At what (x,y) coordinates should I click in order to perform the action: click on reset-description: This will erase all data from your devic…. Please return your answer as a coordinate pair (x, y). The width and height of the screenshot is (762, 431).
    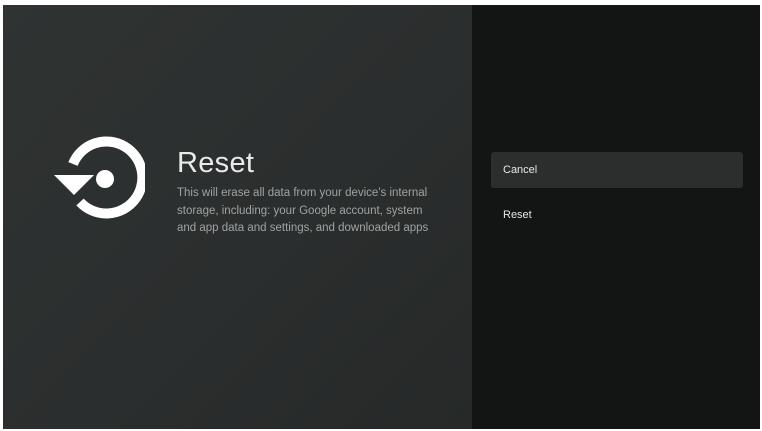
    Looking at the image, I should click on (303, 210).